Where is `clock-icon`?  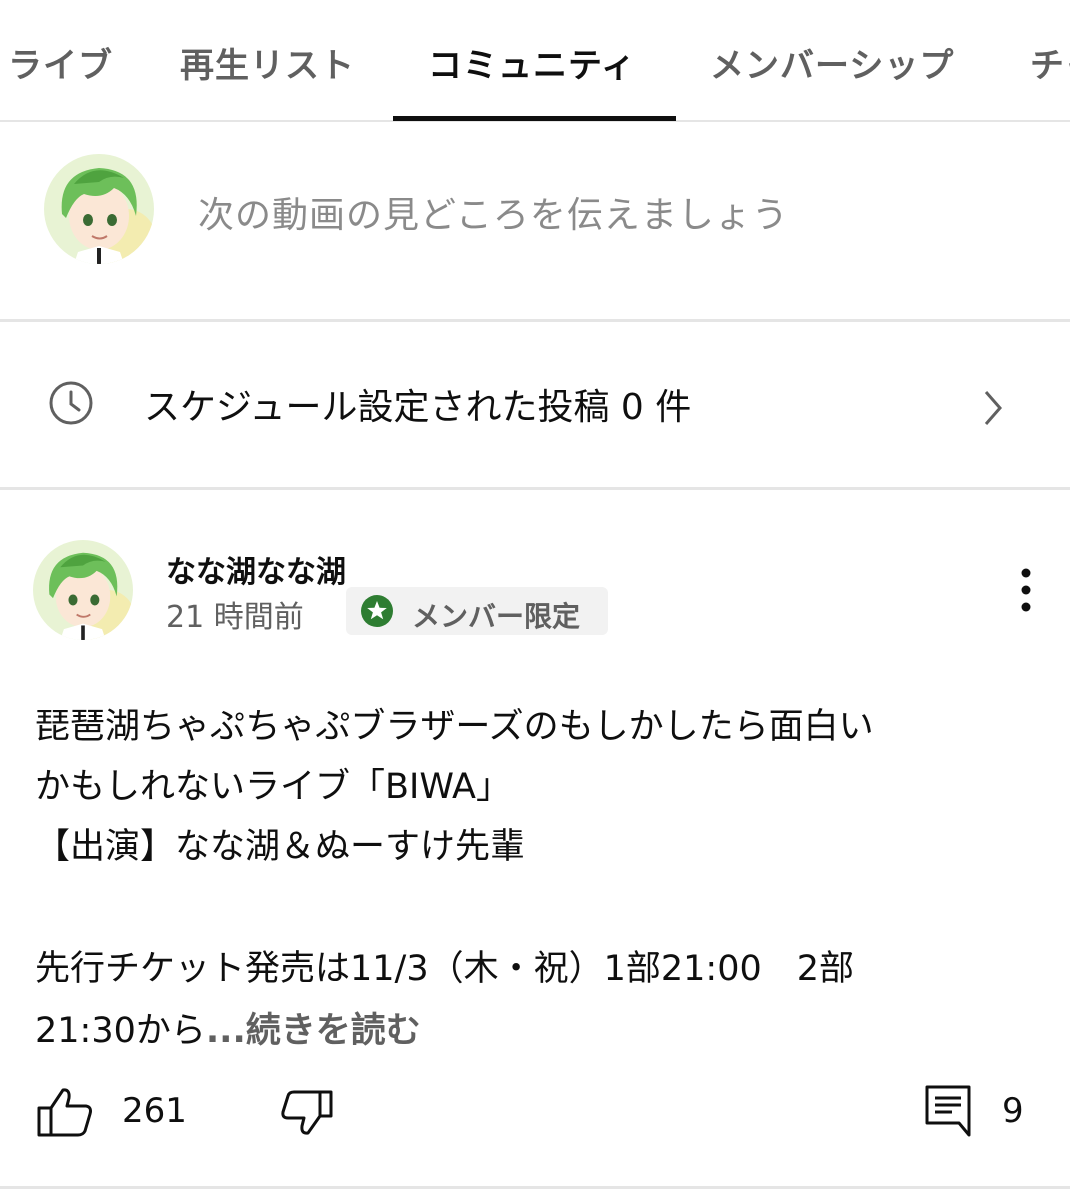
clock-icon is located at coordinates (71, 403).